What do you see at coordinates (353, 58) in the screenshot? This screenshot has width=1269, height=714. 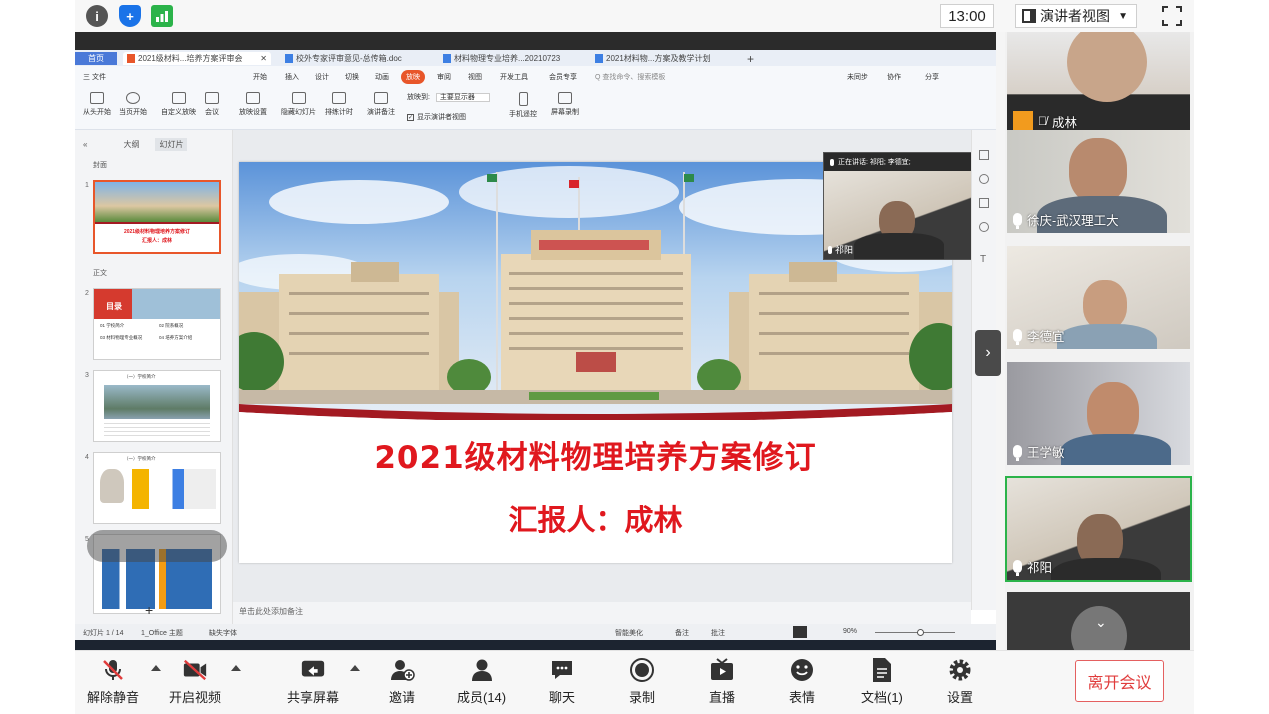 I see `tab-review-doc: 校外专家评审意见-总传箱.doc` at bounding box center [353, 58].